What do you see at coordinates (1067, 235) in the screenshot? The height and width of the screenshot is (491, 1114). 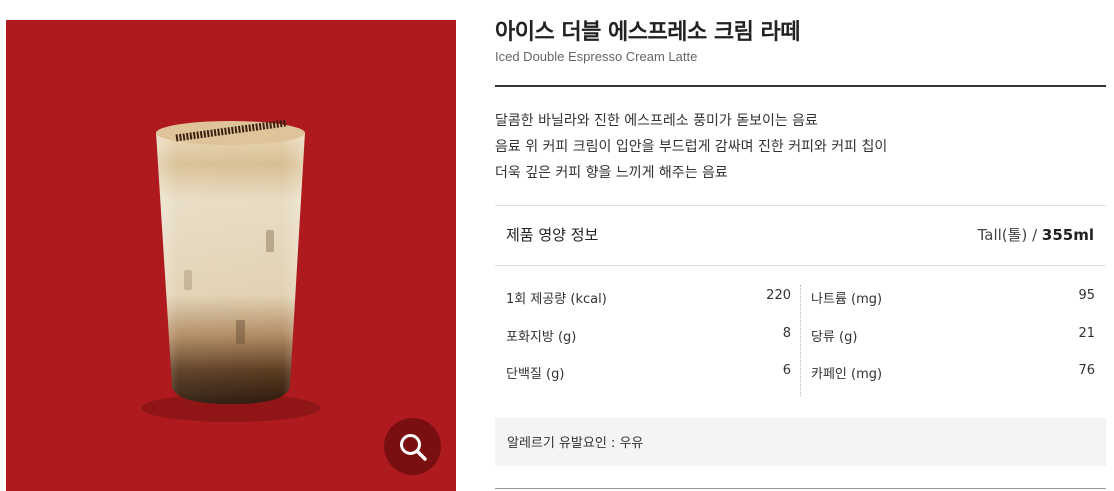 I see `size-volume: 355ml` at bounding box center [1067, 235].